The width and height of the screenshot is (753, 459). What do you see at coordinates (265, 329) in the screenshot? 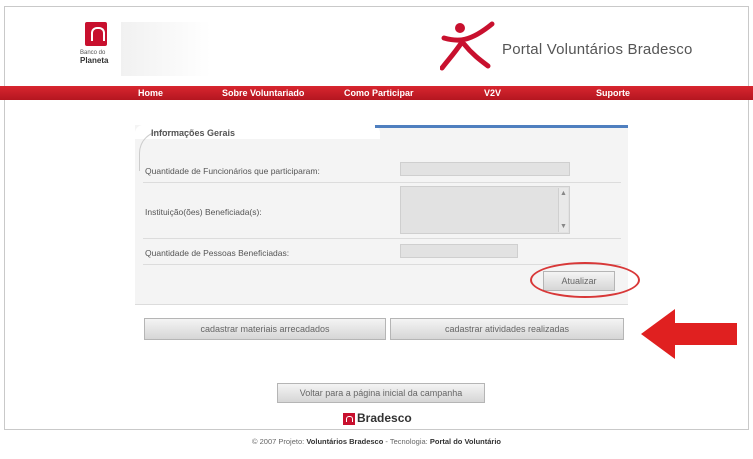
I see `cadastrar-materiais-button: cadastrar materiais arrecadados` at bounding box center [265, 329].